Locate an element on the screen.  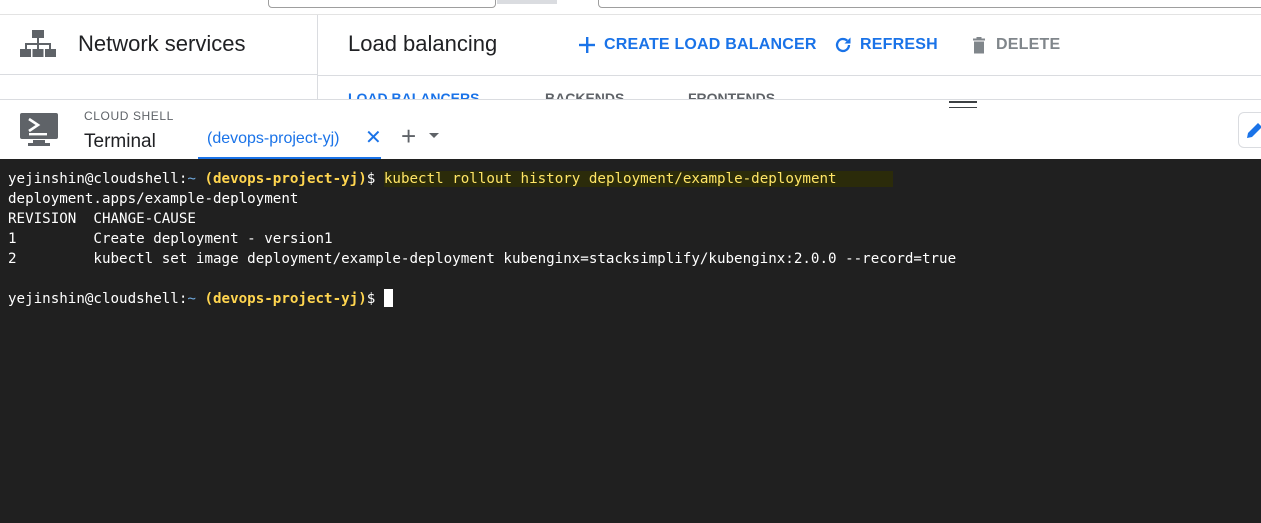
cloud-shell-caption: CLOUD SHELL is located at coordinates (129, 116).